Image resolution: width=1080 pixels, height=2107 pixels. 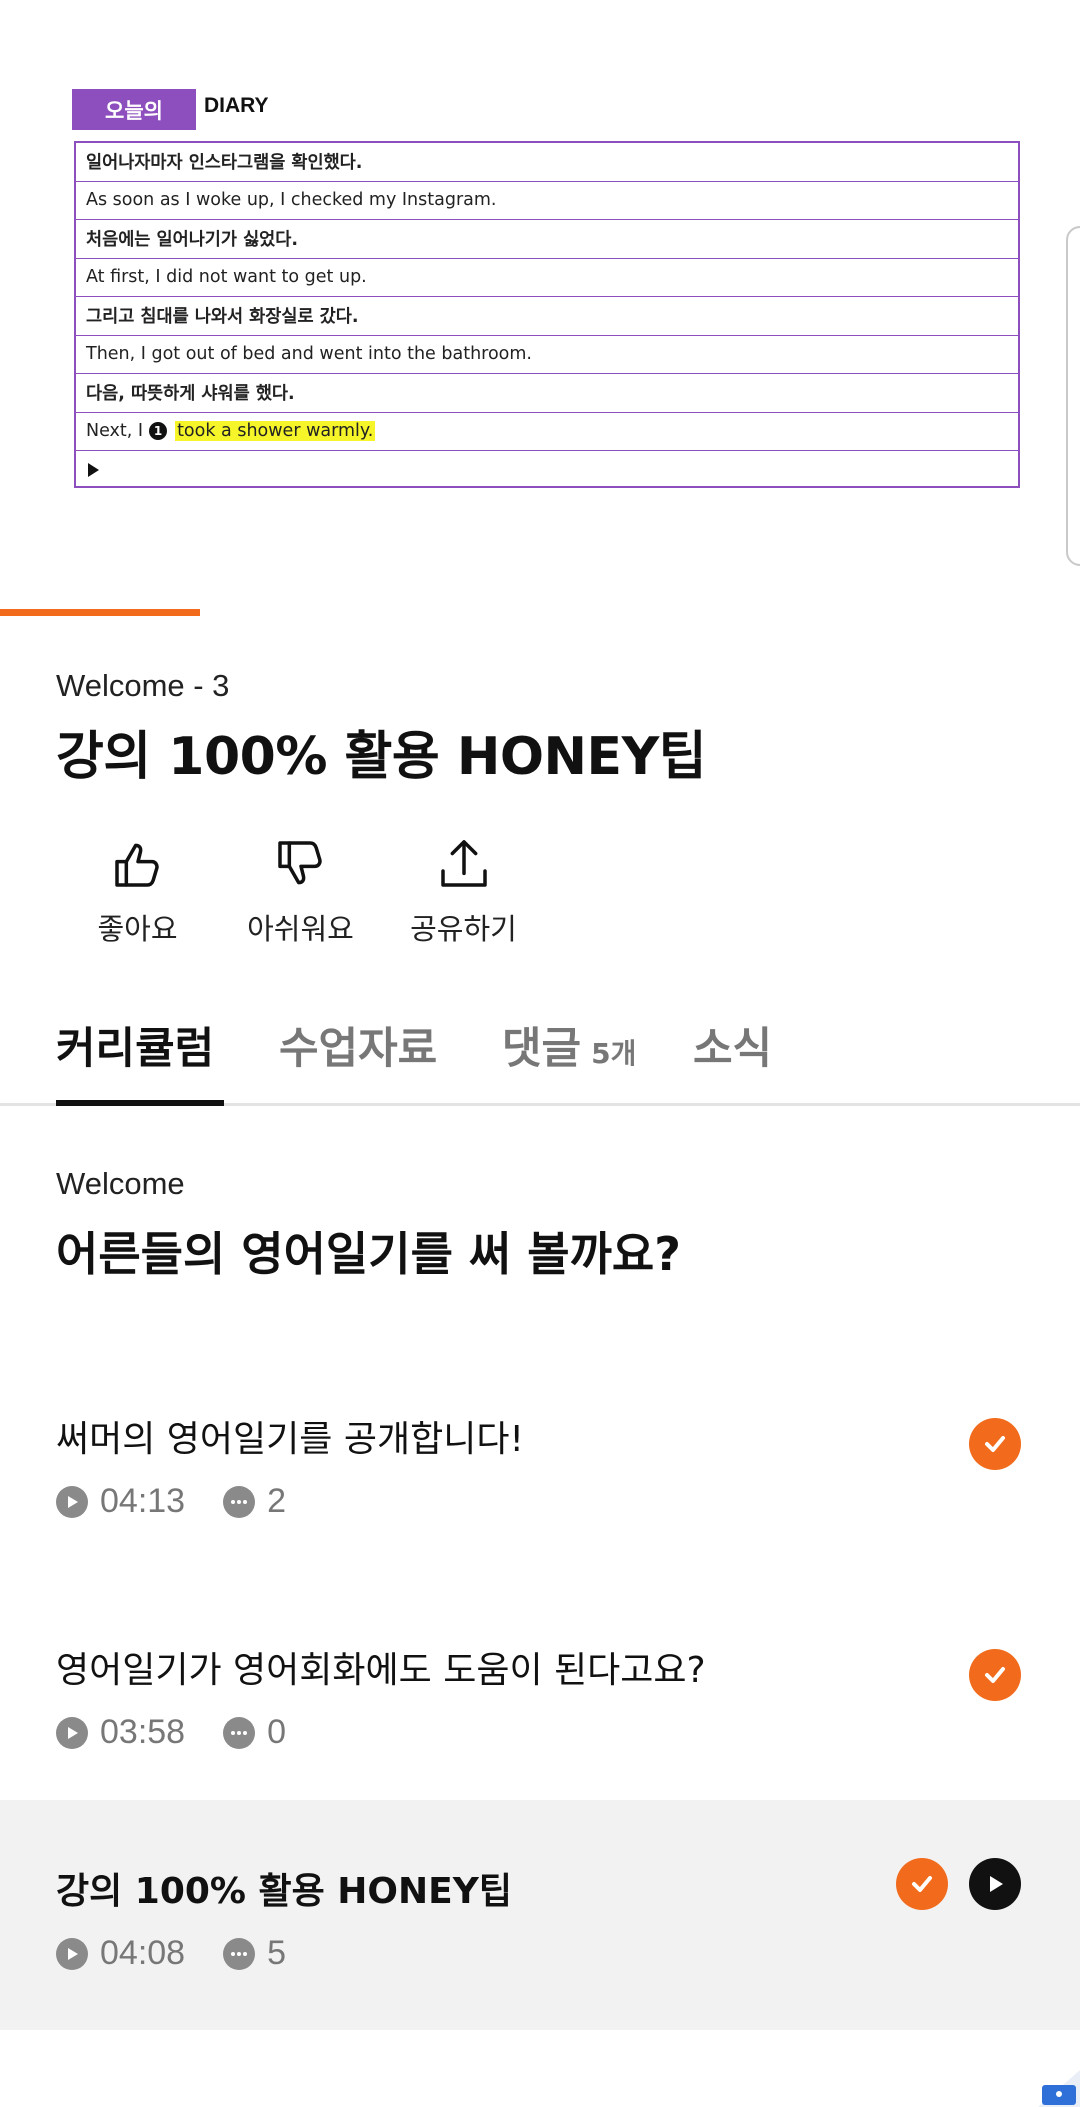 What do you see at coordinates (143, 1501) in the screenshot?
I see `lesson-duration: 04:13` at bounding box center [143, 1501].